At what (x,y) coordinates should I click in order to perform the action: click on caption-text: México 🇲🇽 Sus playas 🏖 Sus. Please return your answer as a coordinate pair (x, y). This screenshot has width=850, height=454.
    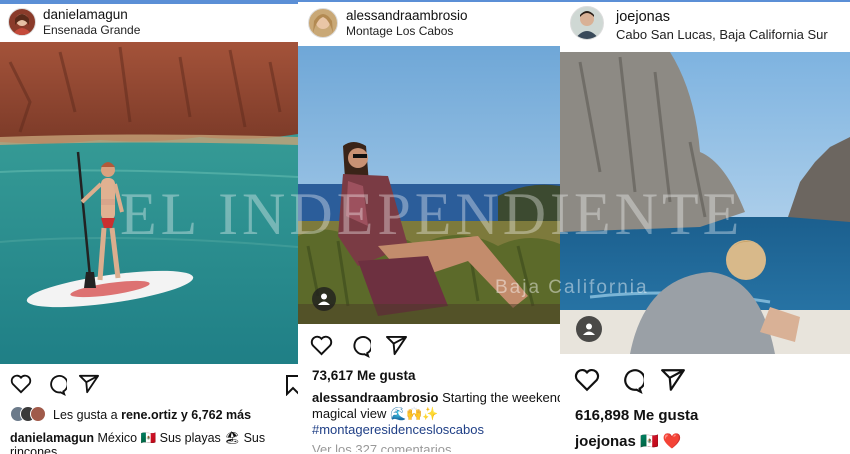
    Looking at the image, I should click on (180, 438).